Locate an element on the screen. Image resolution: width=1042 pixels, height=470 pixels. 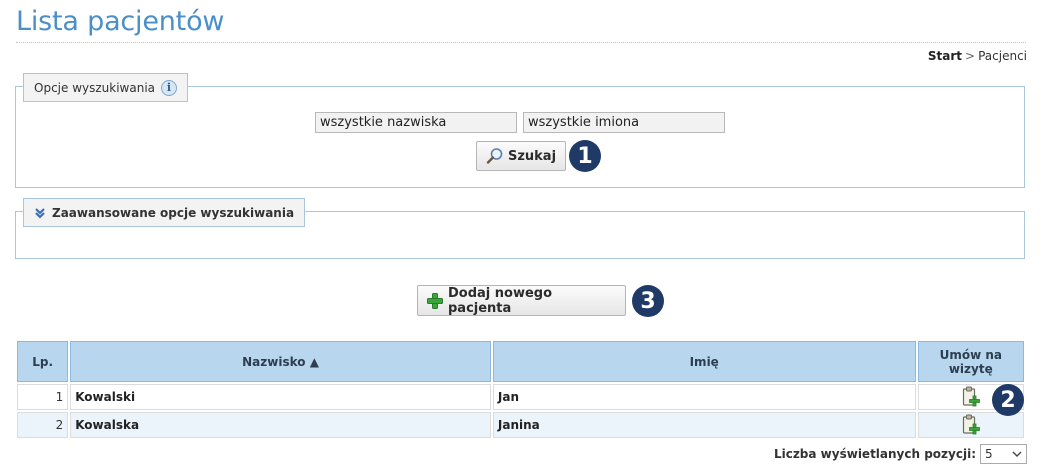
search-button-label: Szukaj is located at coordinates (532, 156).